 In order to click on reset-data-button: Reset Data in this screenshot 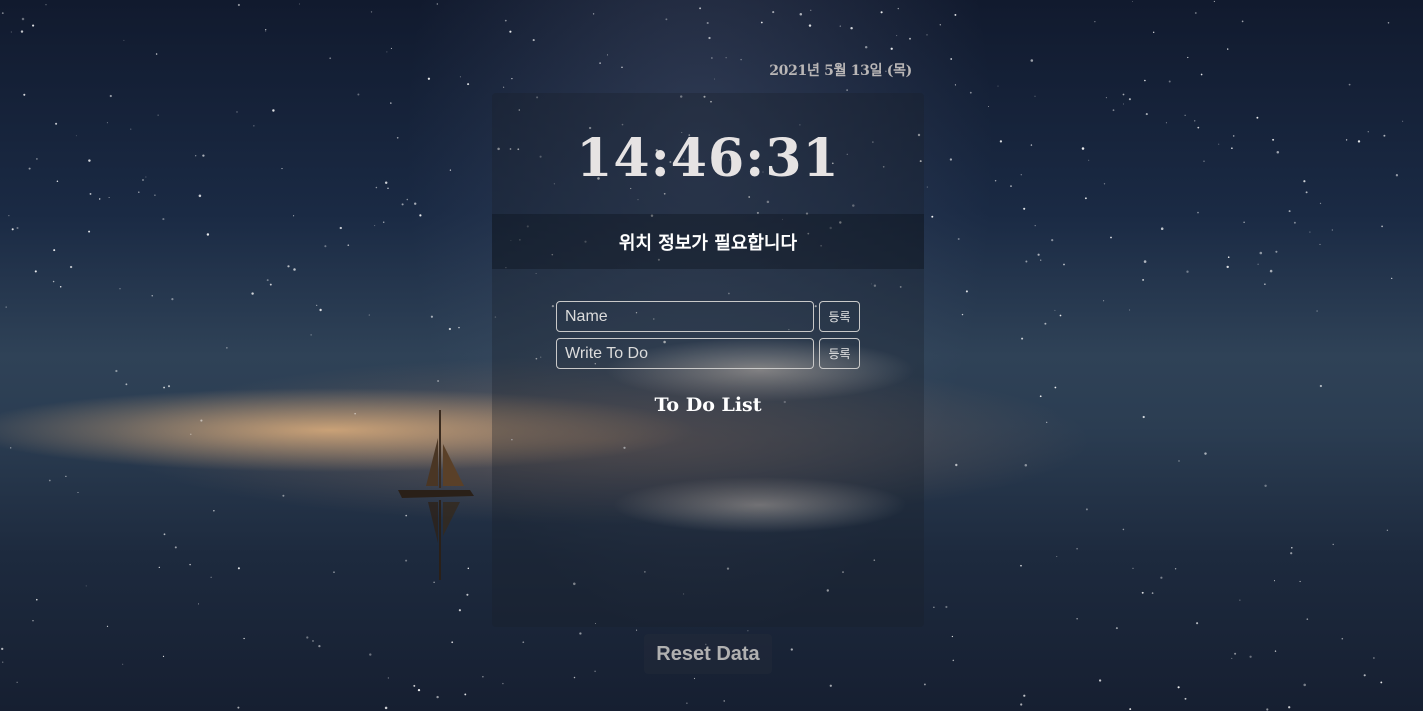, I will do `click(708, 654)`.